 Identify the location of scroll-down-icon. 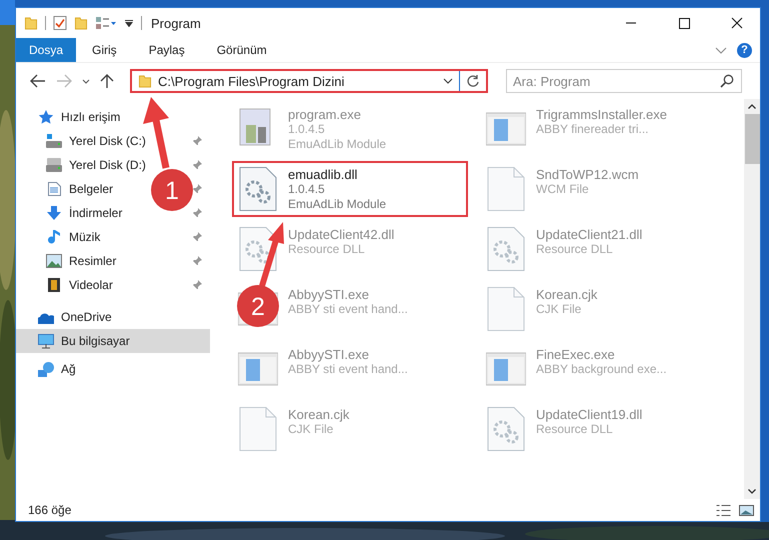
(752, 491).